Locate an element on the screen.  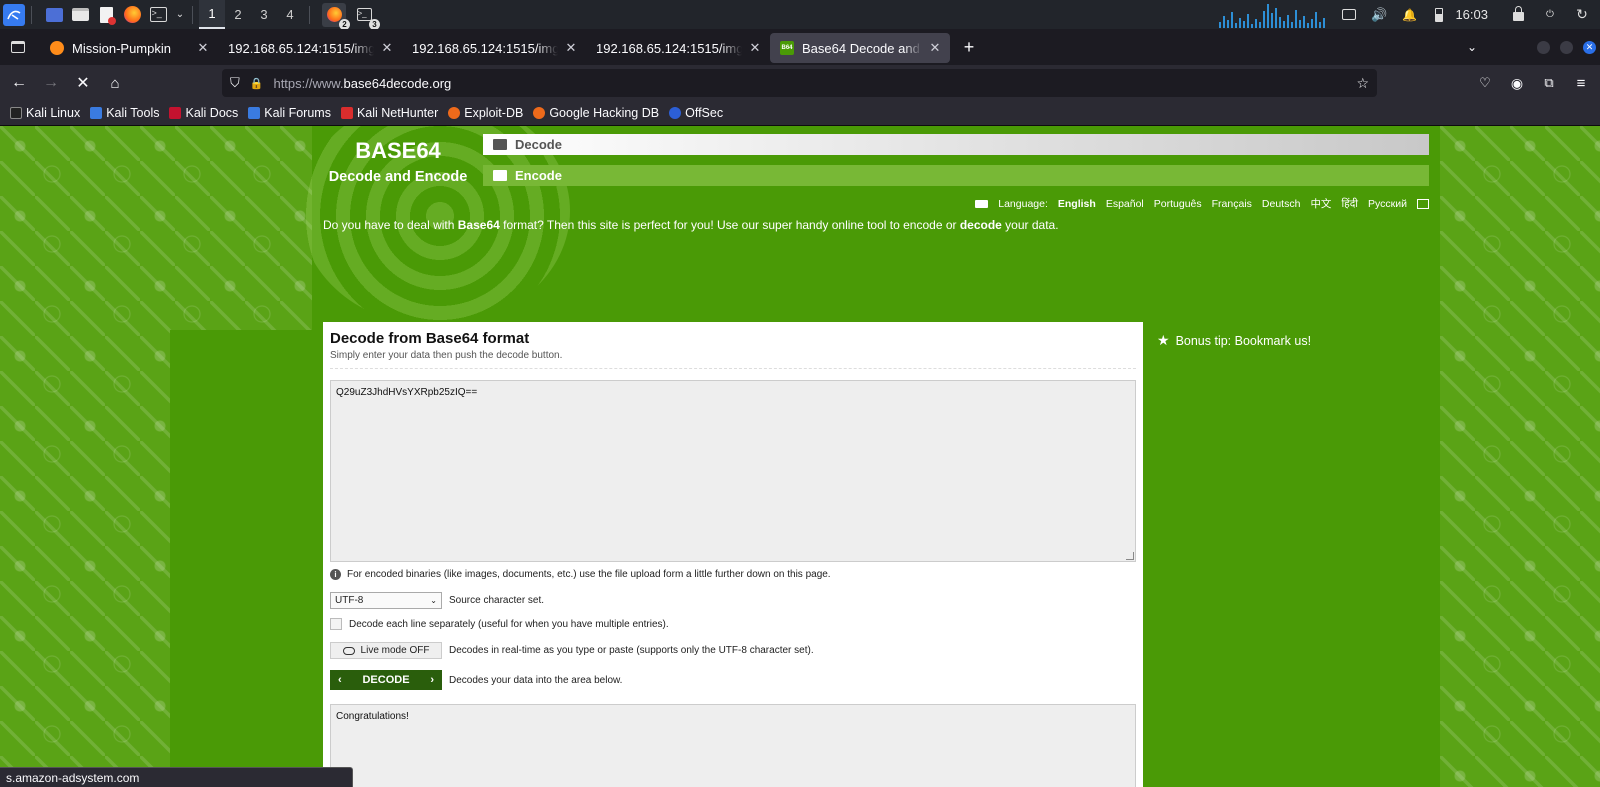
tab-hidden-img-1: 192.168.65.124:1515/img/hidden ✕ is located at coordinates (310, 48).